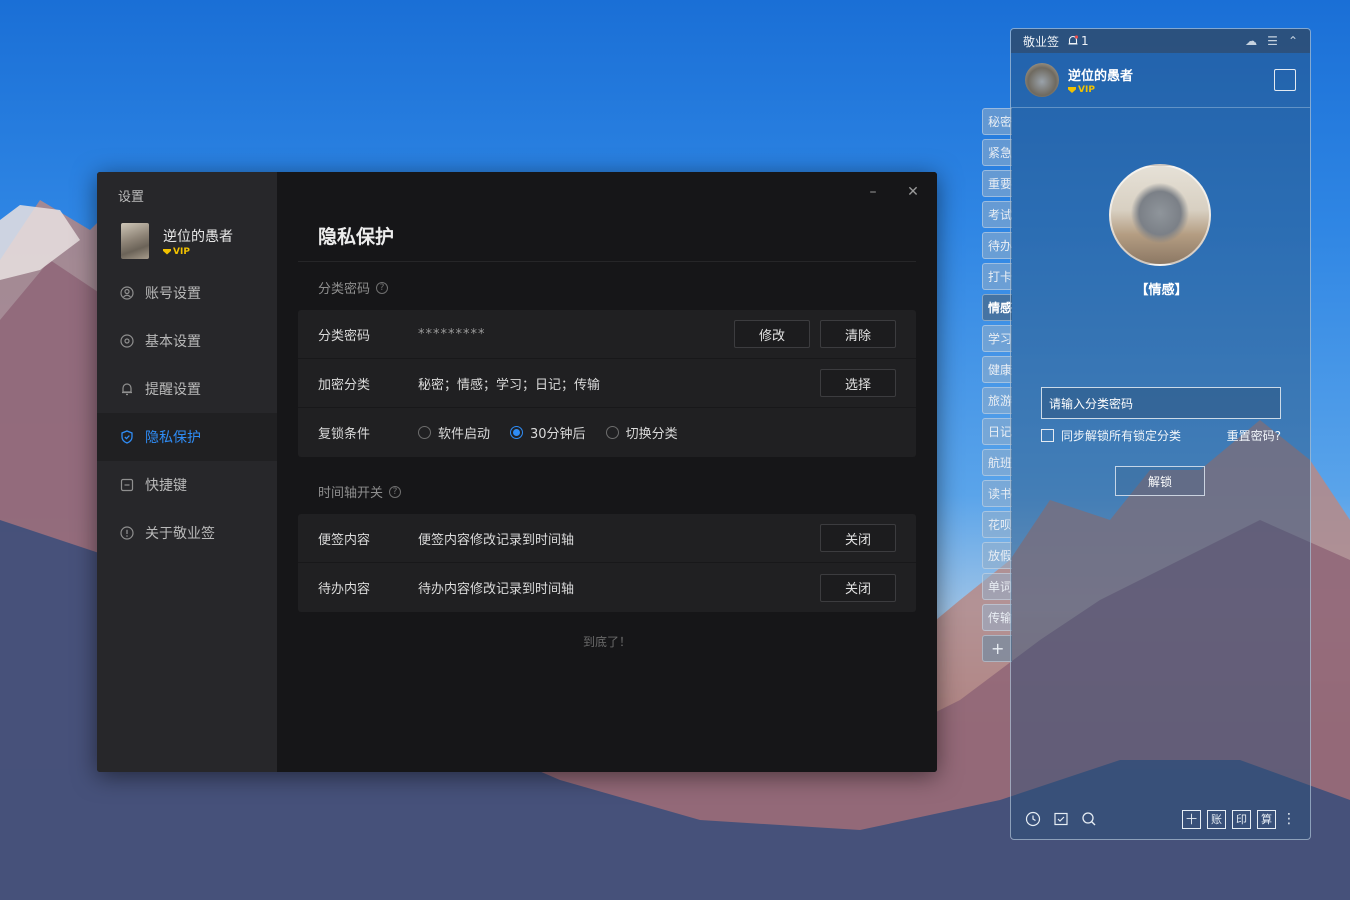 This screenshot has height=900, width=1350. Describe the element at coordinates (344, 434) in the screenshot. I see `row-label: 复锁条件` at that location.